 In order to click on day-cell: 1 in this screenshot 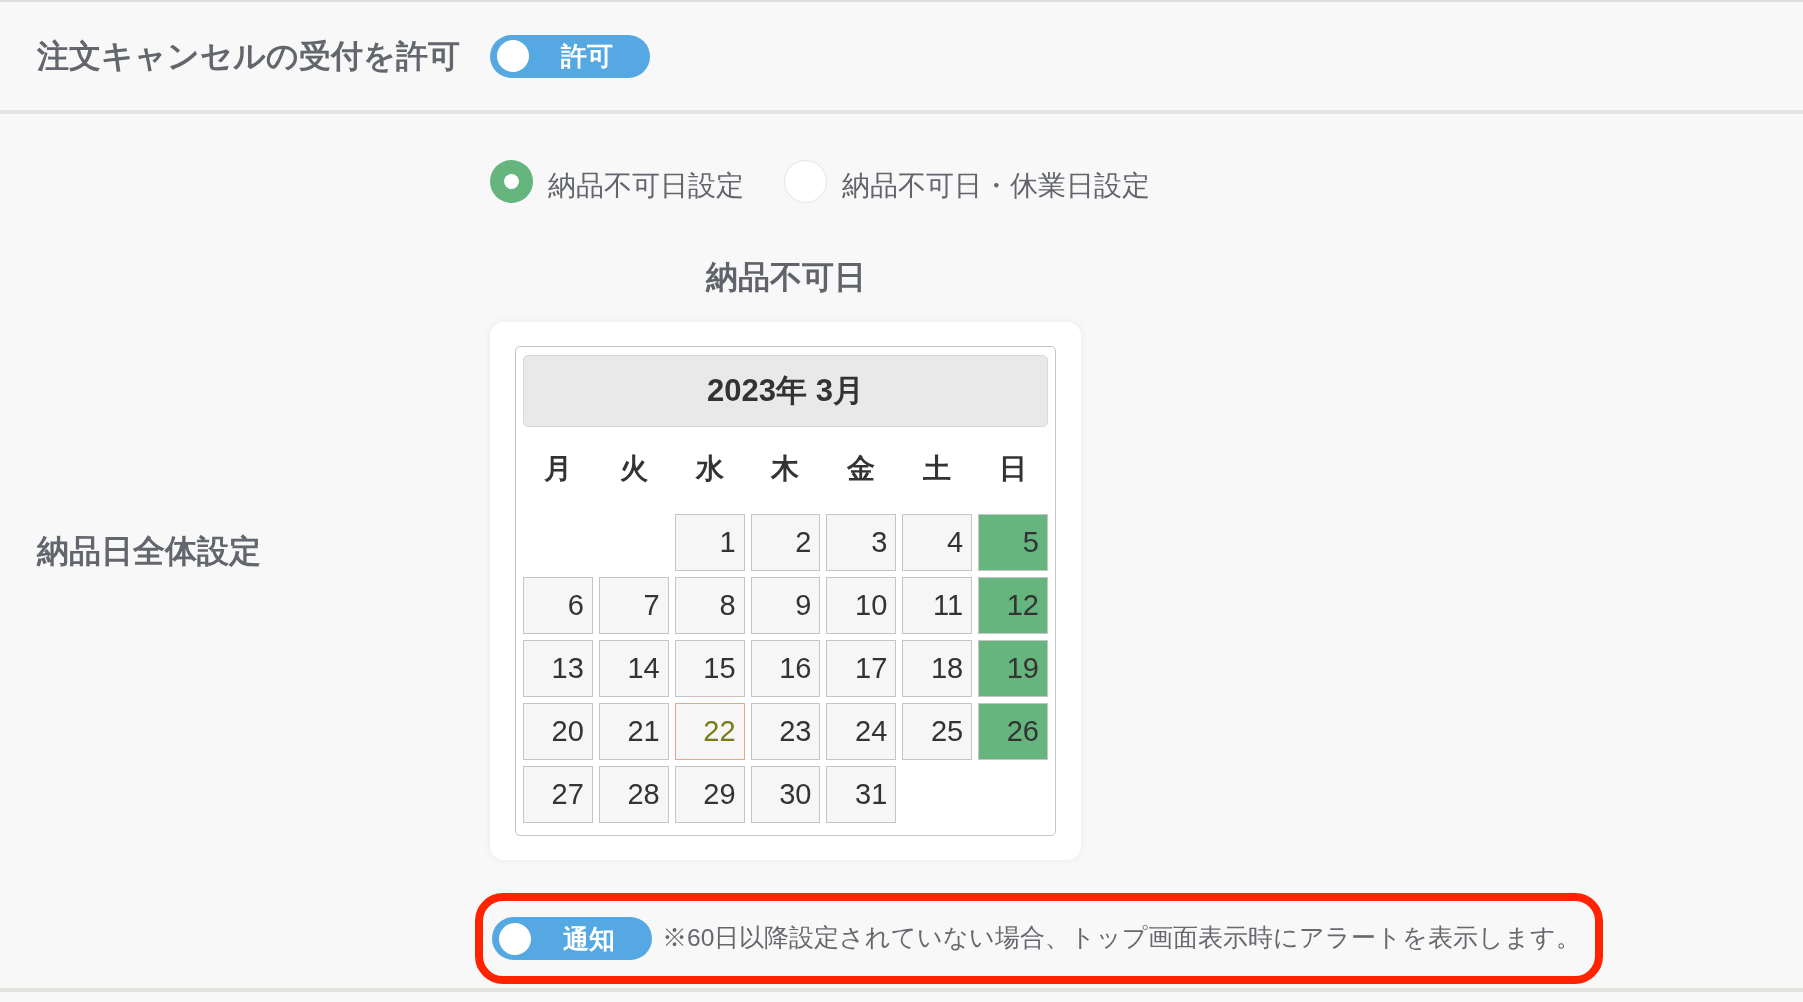, I will do `click(709, 542)`.